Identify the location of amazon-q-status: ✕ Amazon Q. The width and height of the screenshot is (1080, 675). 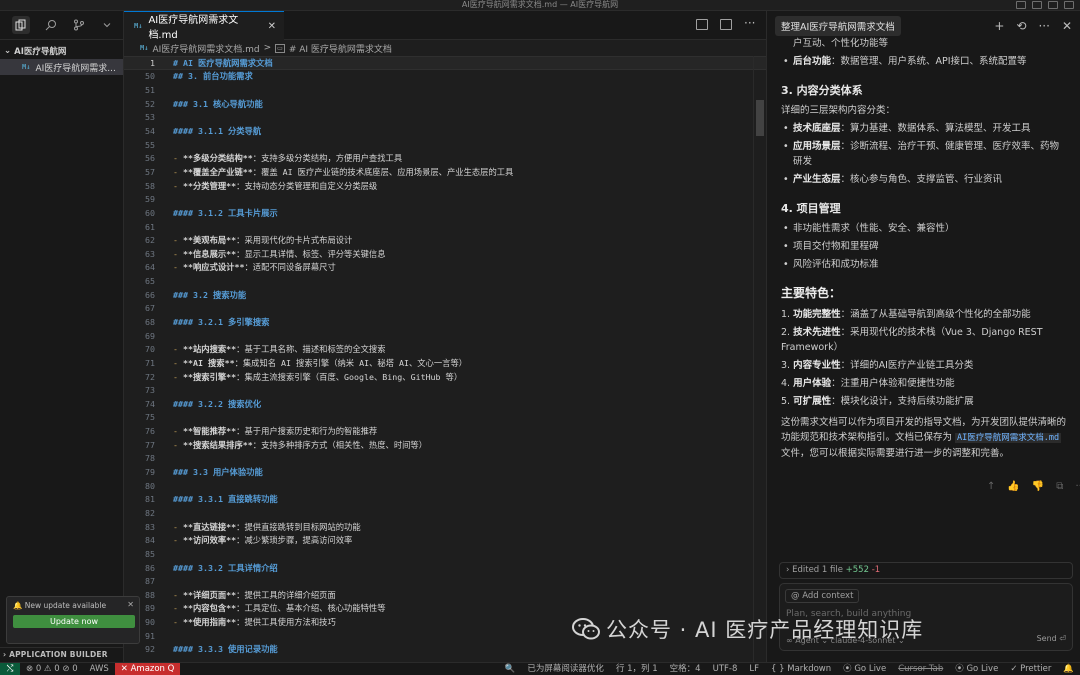
(147, 668).